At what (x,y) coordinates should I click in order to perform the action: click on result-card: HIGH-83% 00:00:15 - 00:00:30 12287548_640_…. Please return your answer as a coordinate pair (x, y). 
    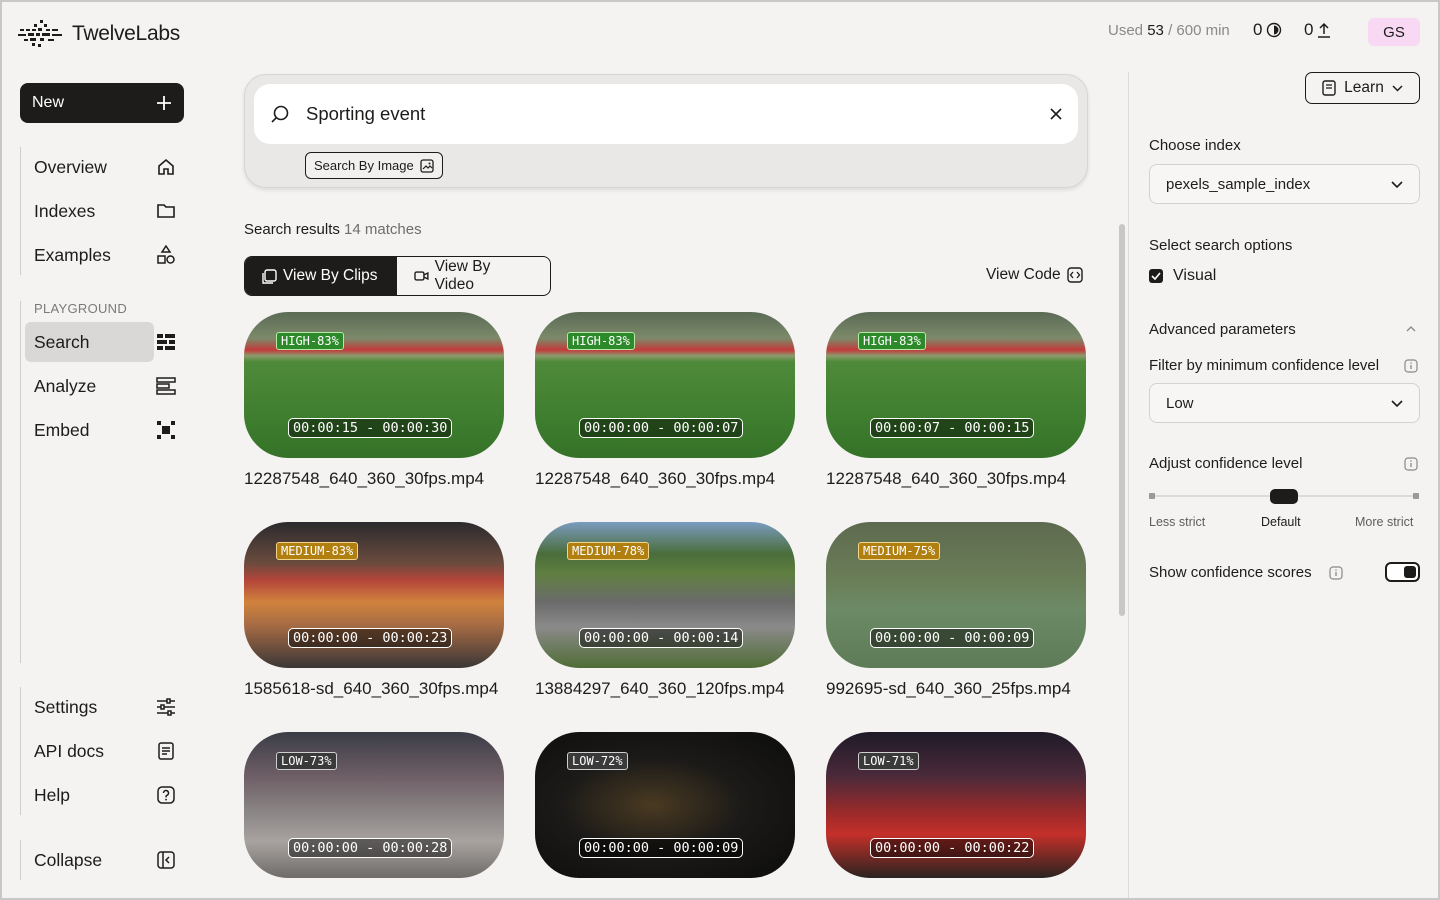
    Looking at the image, I should click on (374, 400).